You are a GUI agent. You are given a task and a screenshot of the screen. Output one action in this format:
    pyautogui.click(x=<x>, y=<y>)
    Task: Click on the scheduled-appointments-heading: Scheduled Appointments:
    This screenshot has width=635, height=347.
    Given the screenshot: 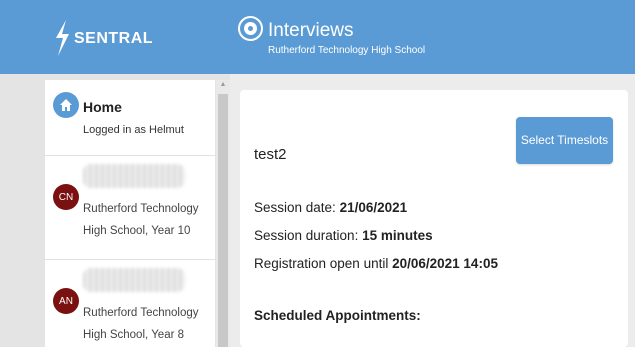 What is the action you would take?
    pyautogui.click(x=337, y=315)
    